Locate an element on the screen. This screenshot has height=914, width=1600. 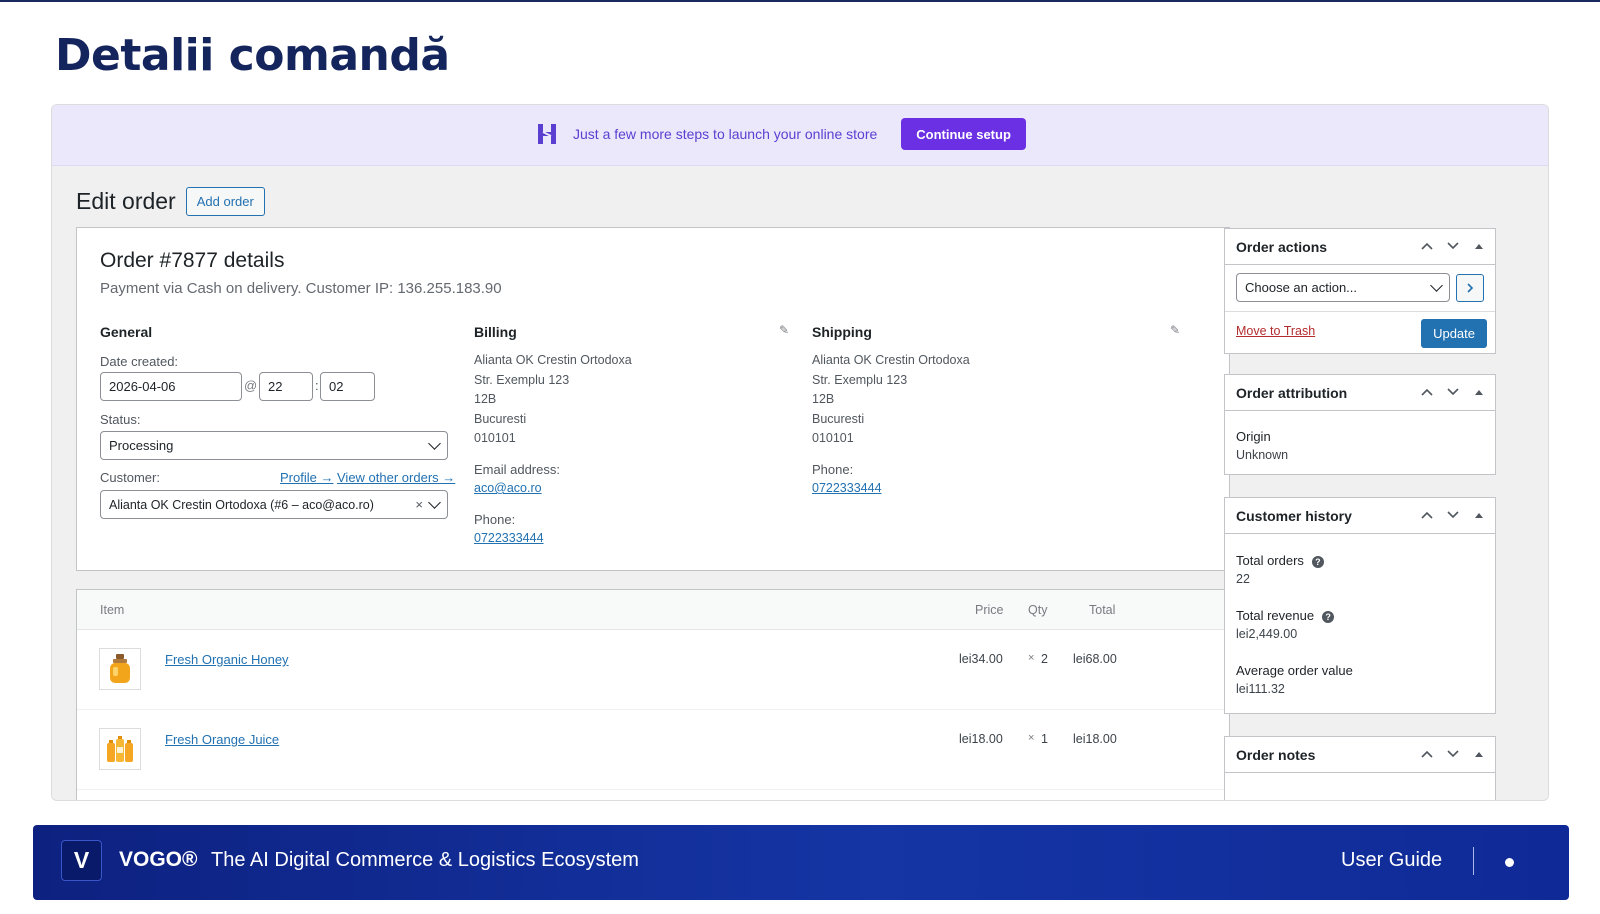
item-price: lei18.00 is located at coordinates (981, 739).